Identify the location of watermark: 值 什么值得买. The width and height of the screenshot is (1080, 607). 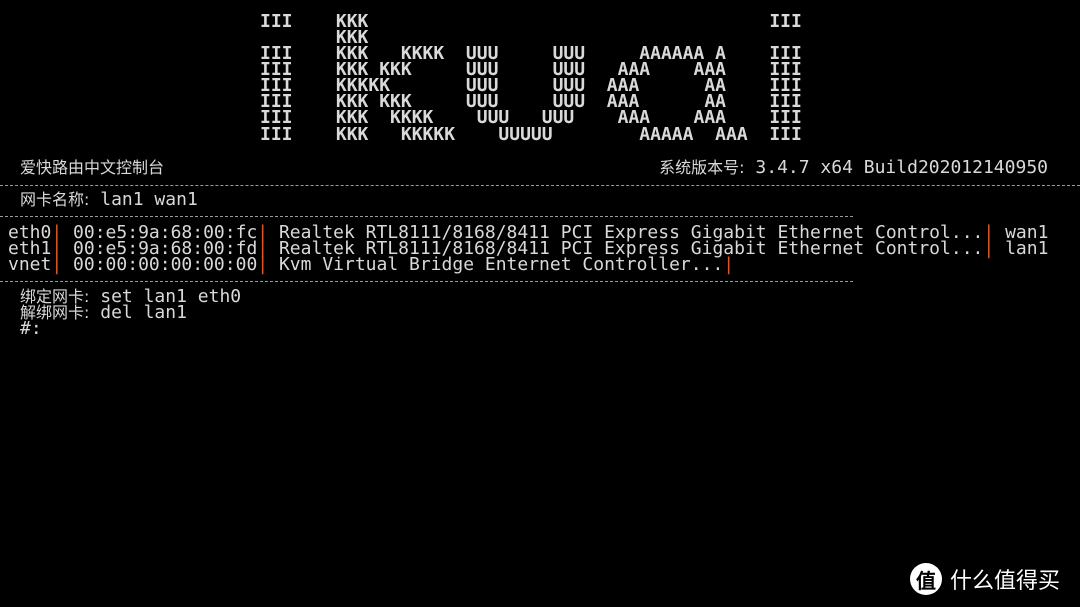
(984, 579).